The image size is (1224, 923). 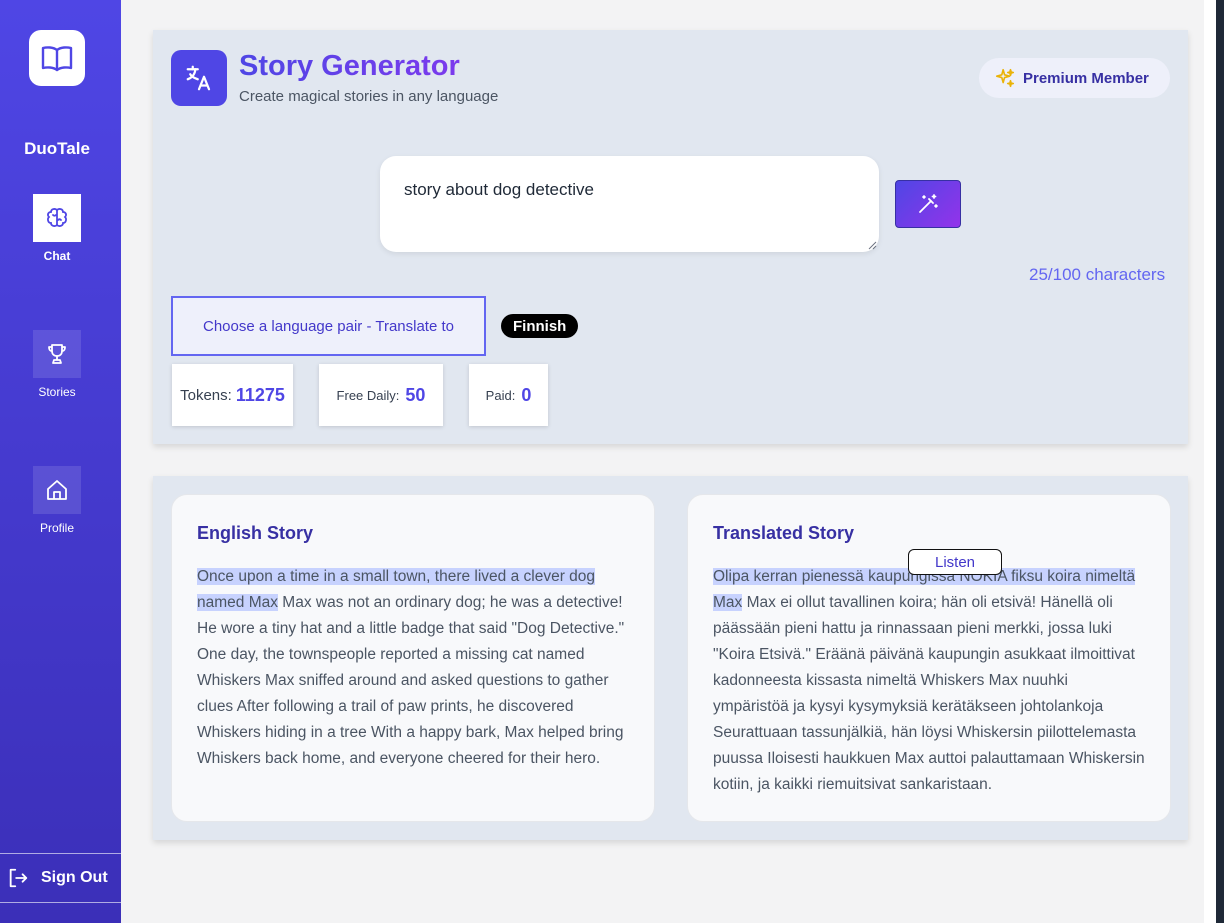 What do you see at coordinates (1097, 274) in the screenshot?
I see `character-count: 25/100 characters` at bounding box center [1097, 274].